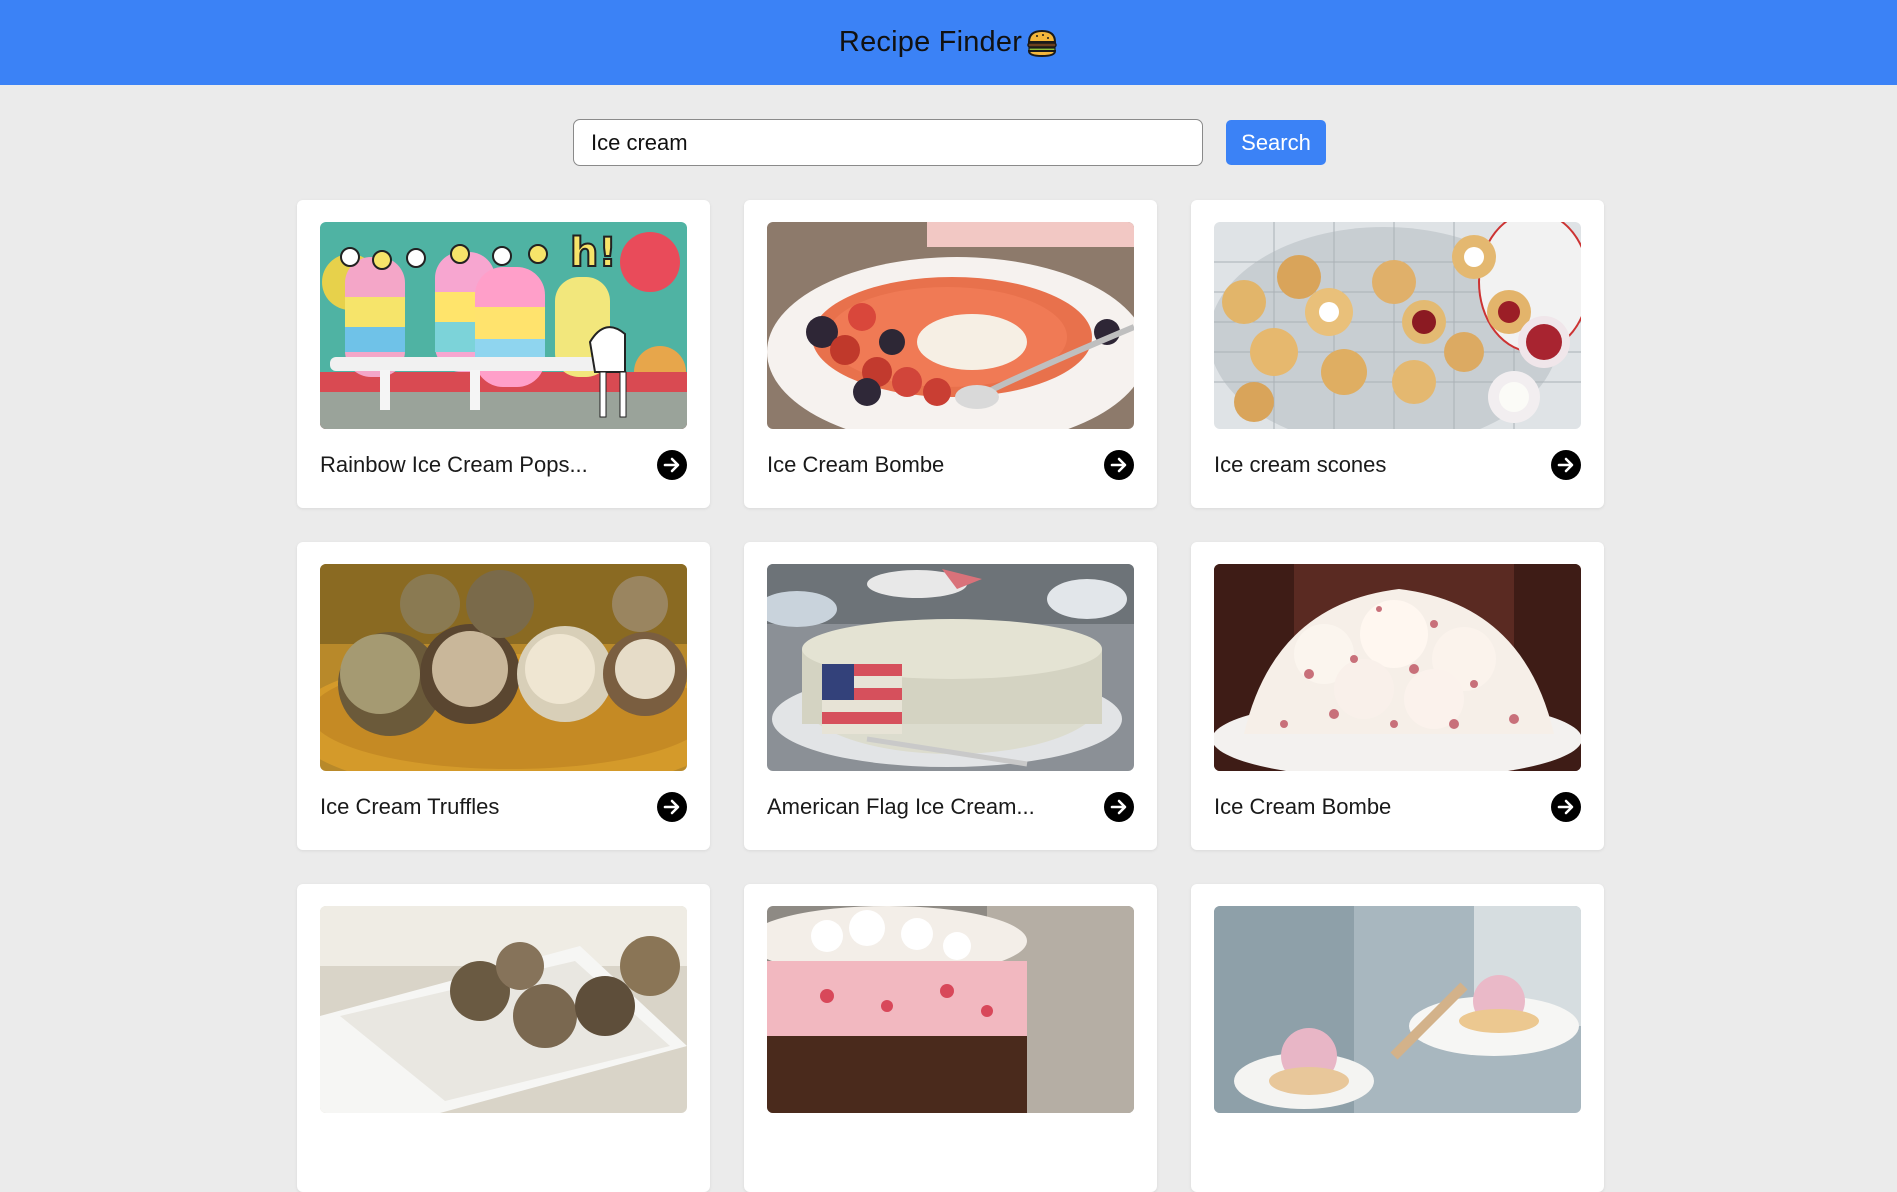 Image resolution: width=1897 pixels, height=1192 pixels. What do you see at coordinates (503, 807) in the screenshot?
I see `recipe-card-footer: Ice Cream Truffles` at bounding box center [503, 807].